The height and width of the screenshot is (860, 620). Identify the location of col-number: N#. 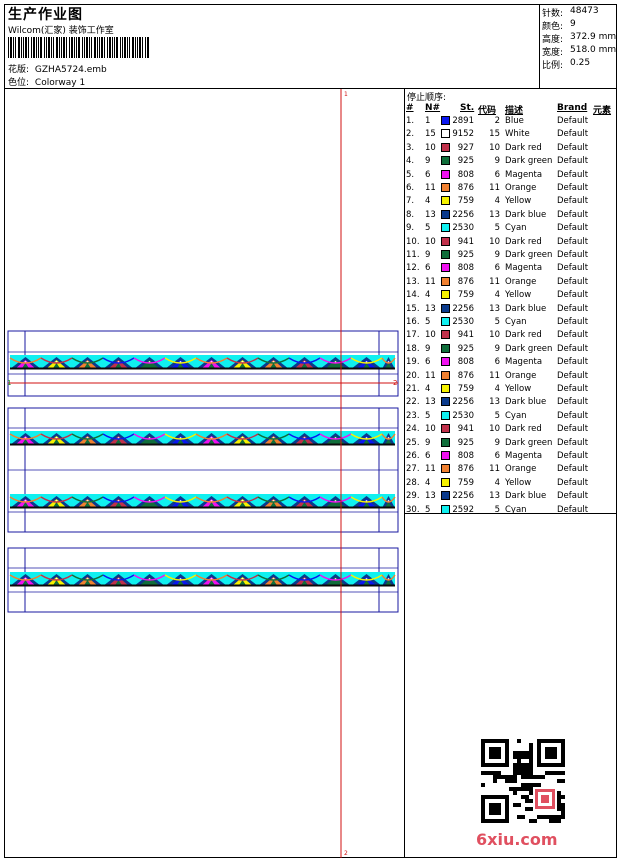
(433, 108).